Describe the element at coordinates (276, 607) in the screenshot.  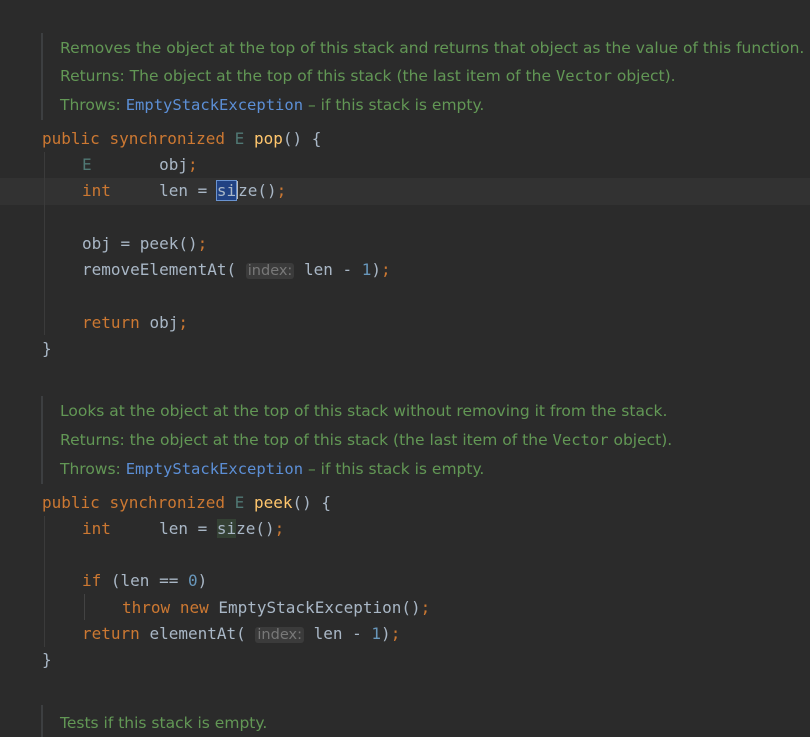
I see `code-line: throw new EmptyStackException();` at that location.